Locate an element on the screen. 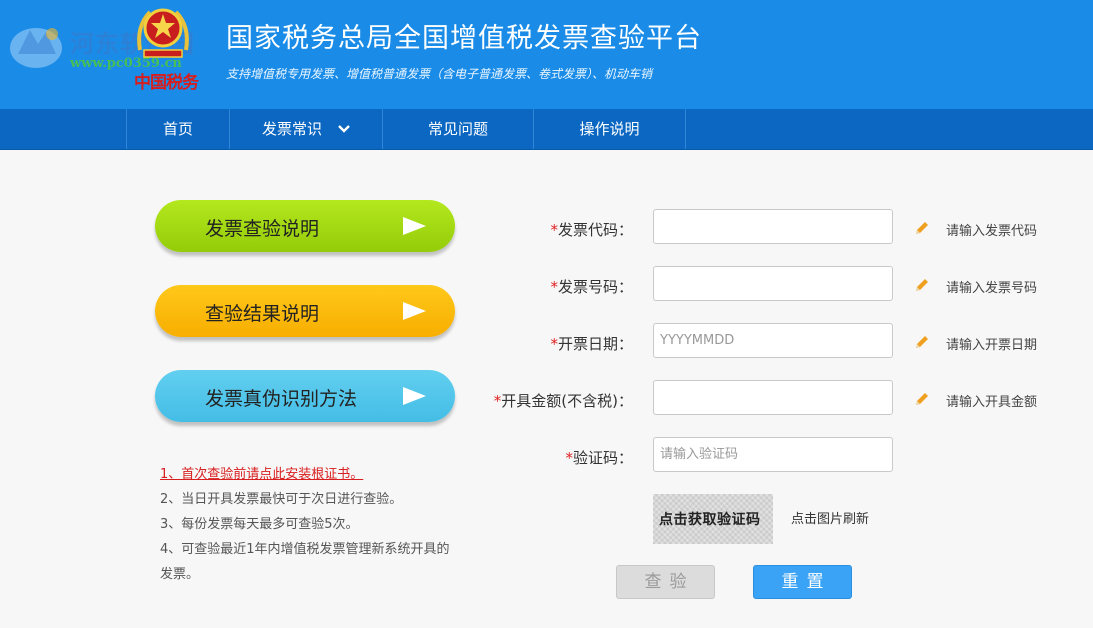  invoice-code-input is located at coordinates (773, 226).